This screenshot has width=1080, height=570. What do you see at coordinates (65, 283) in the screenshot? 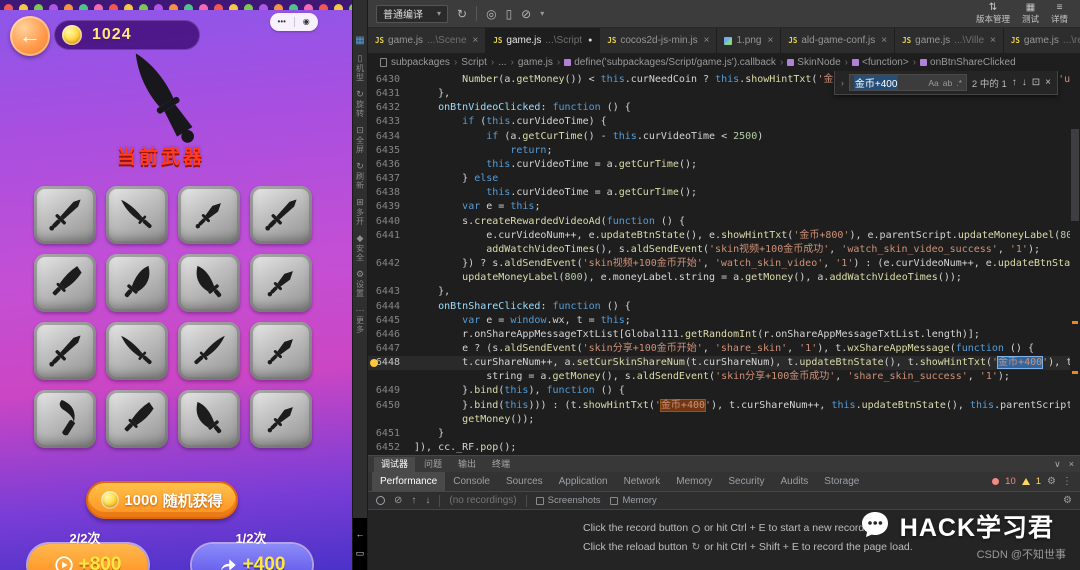
I see `weapon-tile-machete` at bounding box center [65, 283].